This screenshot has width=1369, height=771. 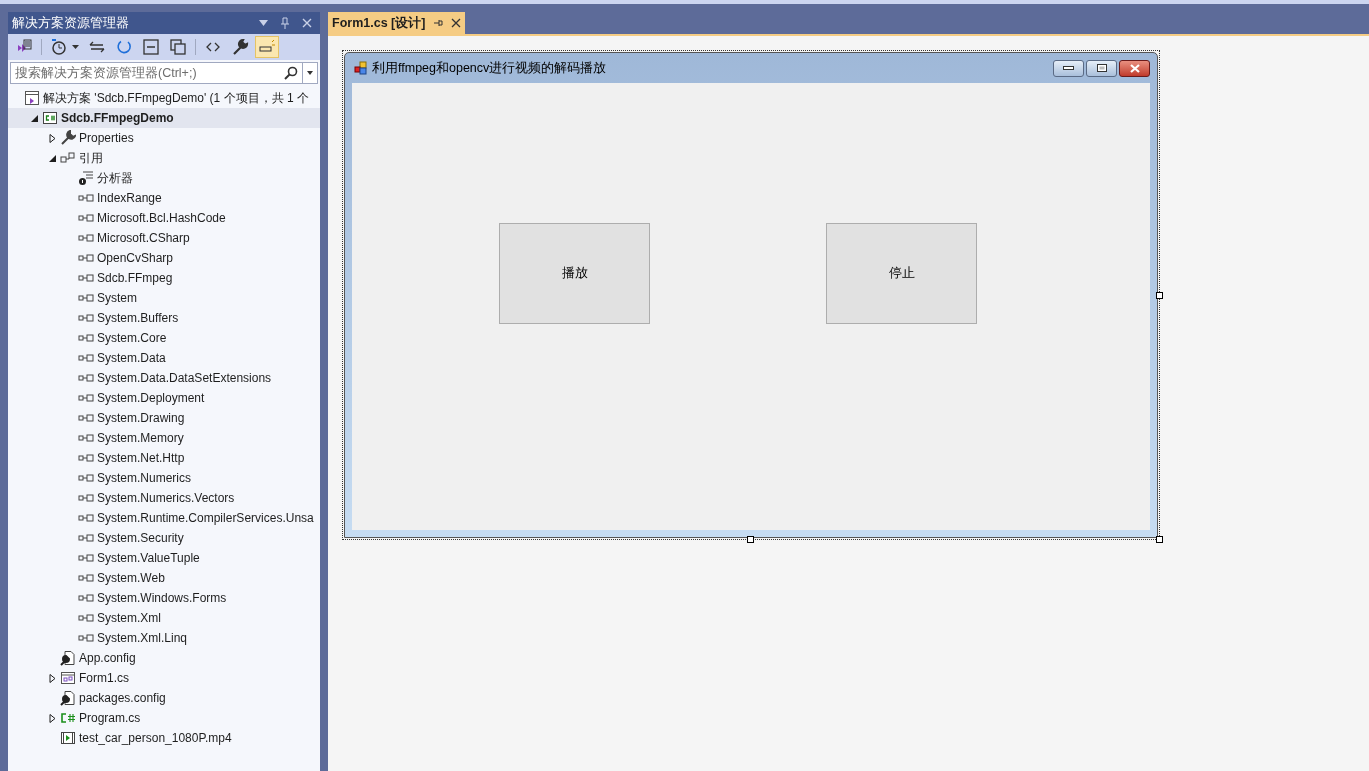 What do you see at coordinates (164, 118) in the screenshot?
I see `tree-item: Sdcb.FFmpegDemo` at bounding box center [164, 118].